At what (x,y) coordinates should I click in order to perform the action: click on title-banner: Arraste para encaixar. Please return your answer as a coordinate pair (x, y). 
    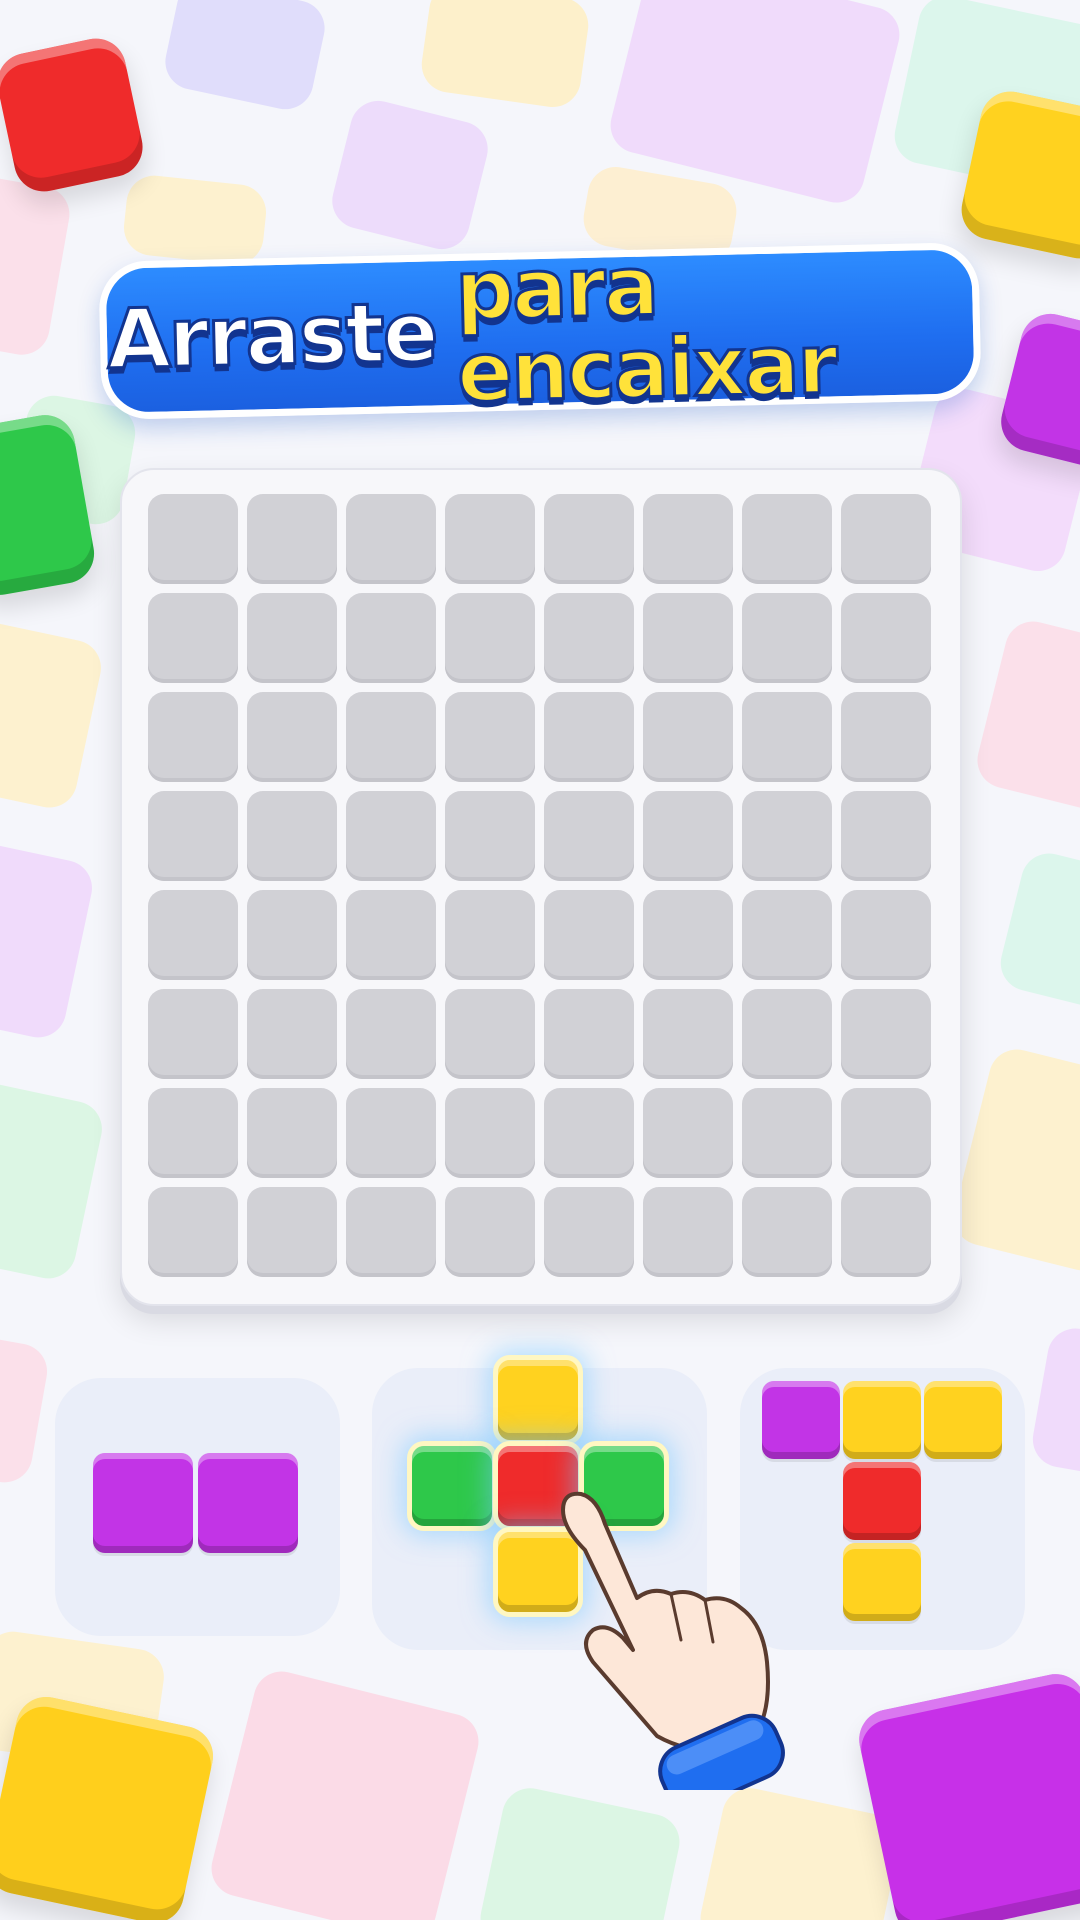
    Looking at the image, I should click on (540, 330).